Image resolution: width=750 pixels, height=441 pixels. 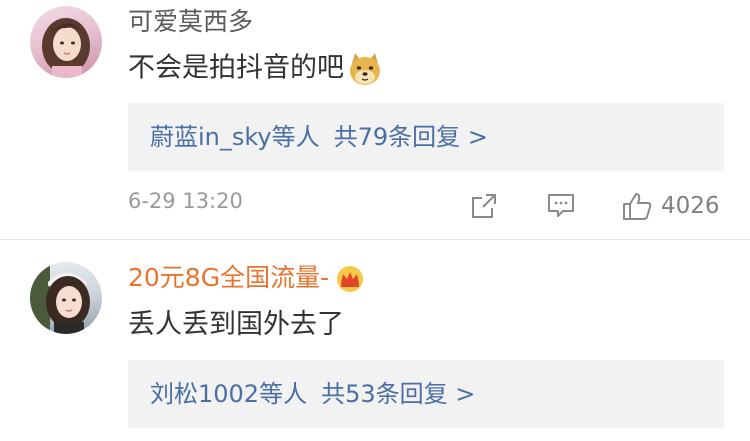 What do you see at coordinates (350, 279) in the screenshot?
I see `crown-icon` at bounding box center [350, 279].